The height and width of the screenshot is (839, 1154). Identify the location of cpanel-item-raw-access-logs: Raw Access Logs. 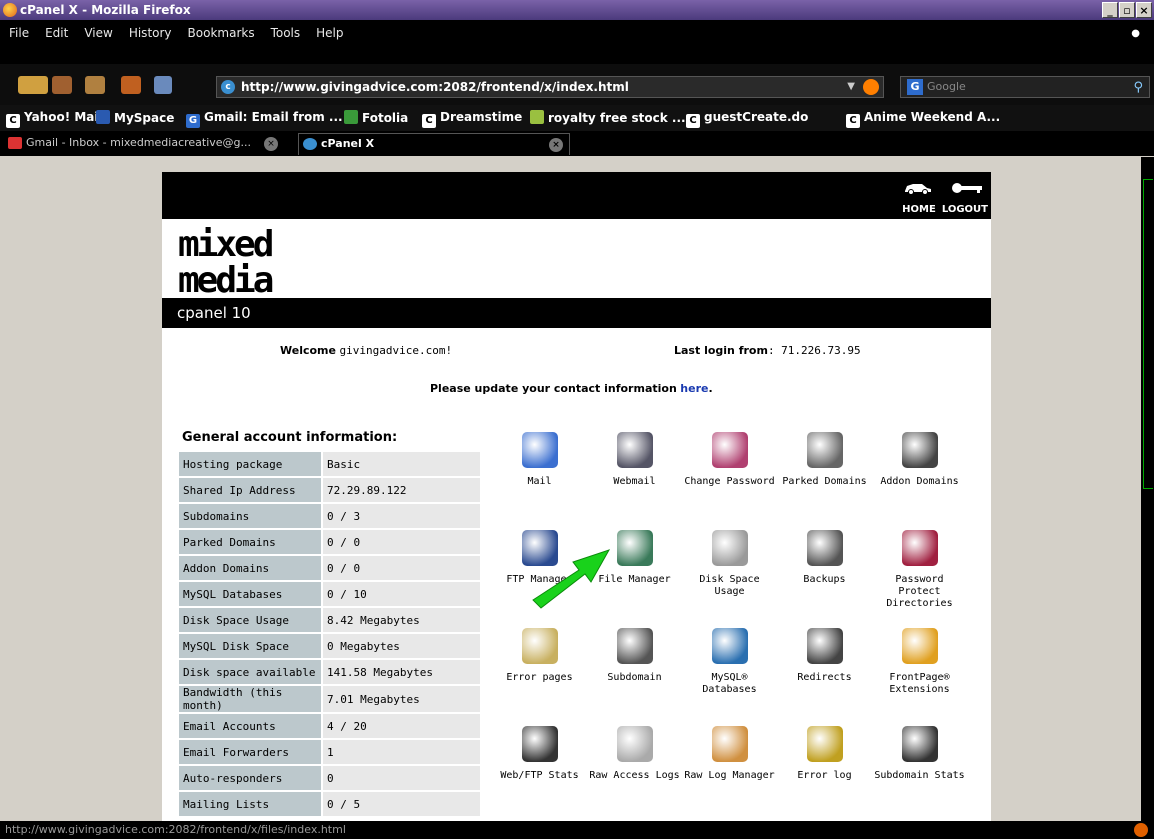
(634, 754).